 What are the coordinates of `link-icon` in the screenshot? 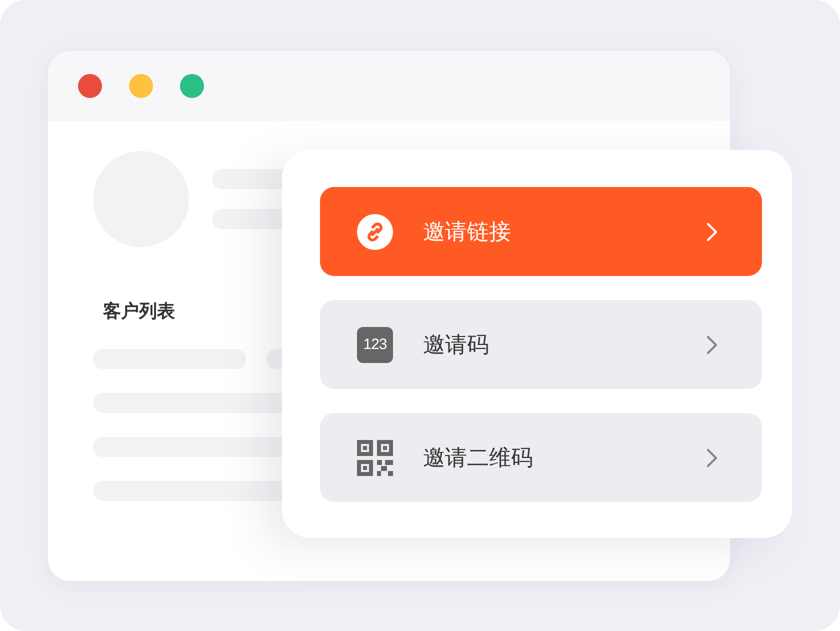 It's located at (375, 232).